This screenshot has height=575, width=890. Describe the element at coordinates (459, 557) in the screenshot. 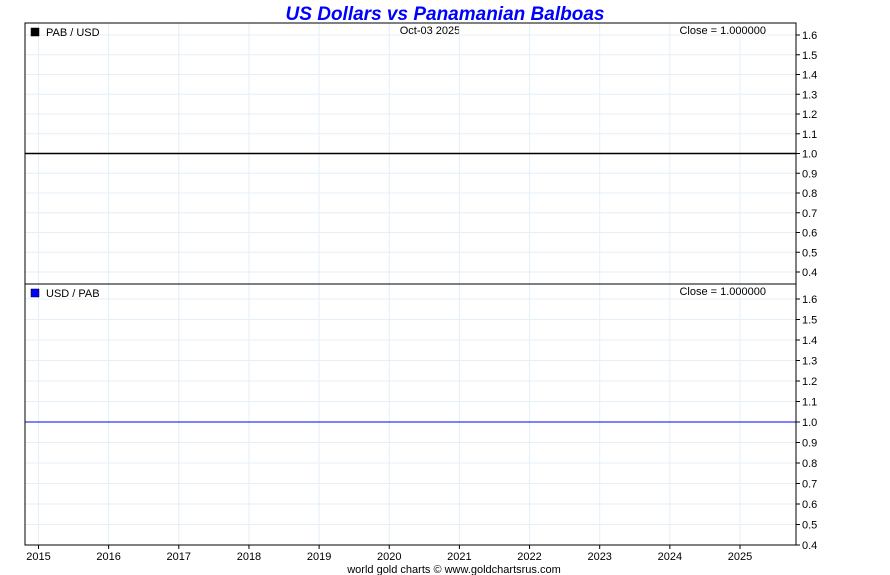

I see `x-tick-label: 2021` at that location.